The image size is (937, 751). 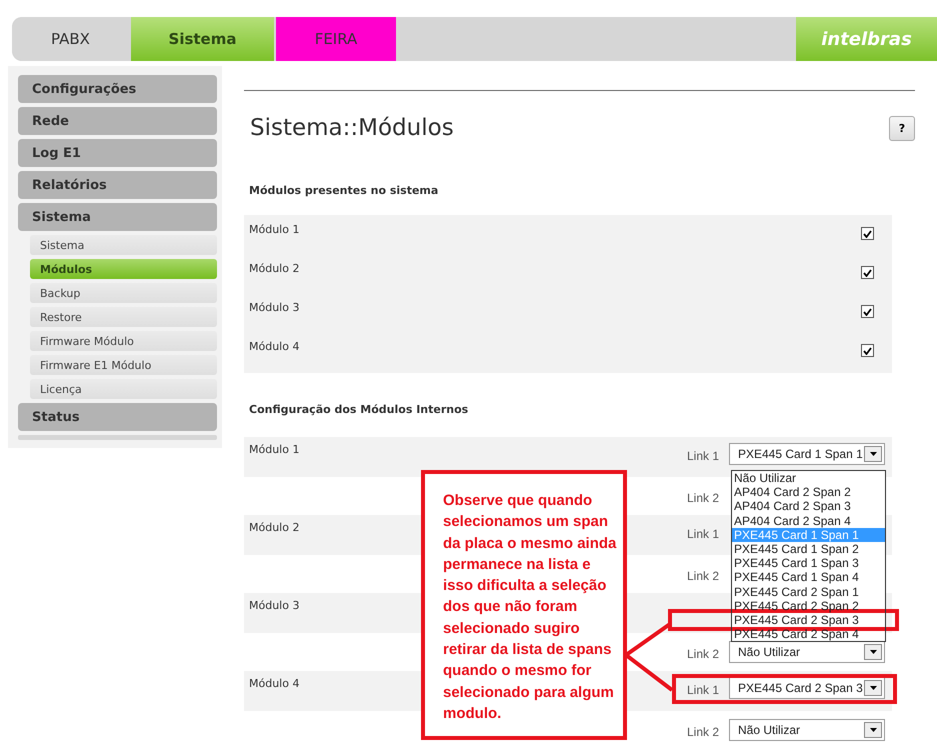 I want to click on dropdown-option: PXE445 Card 2 Span 2, so click(x=808, y=605).